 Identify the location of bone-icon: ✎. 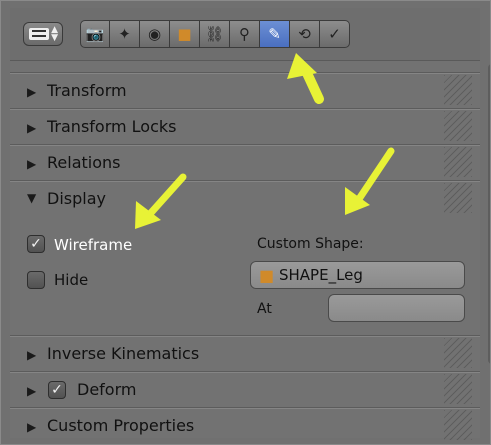
(274, 34).